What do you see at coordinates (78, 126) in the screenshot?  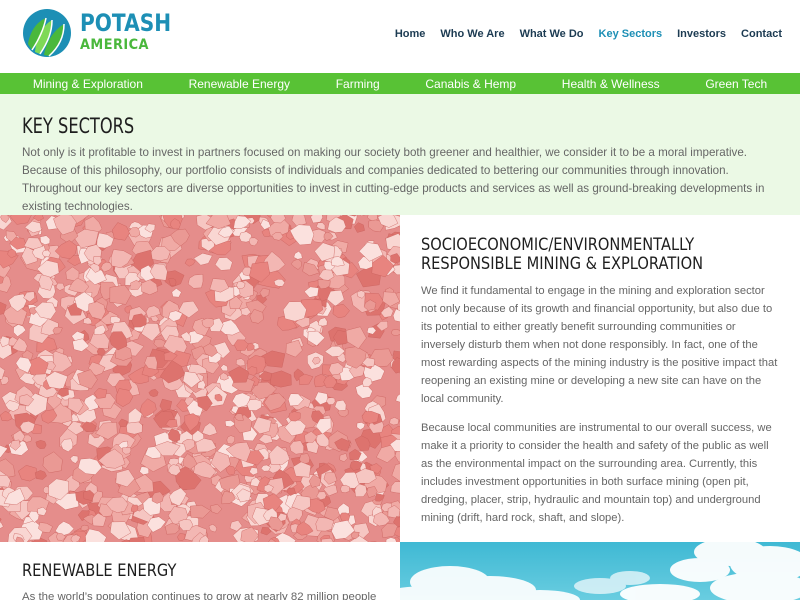 I see `page-title: KEY SECTORS` at bounding box center [78, 126].